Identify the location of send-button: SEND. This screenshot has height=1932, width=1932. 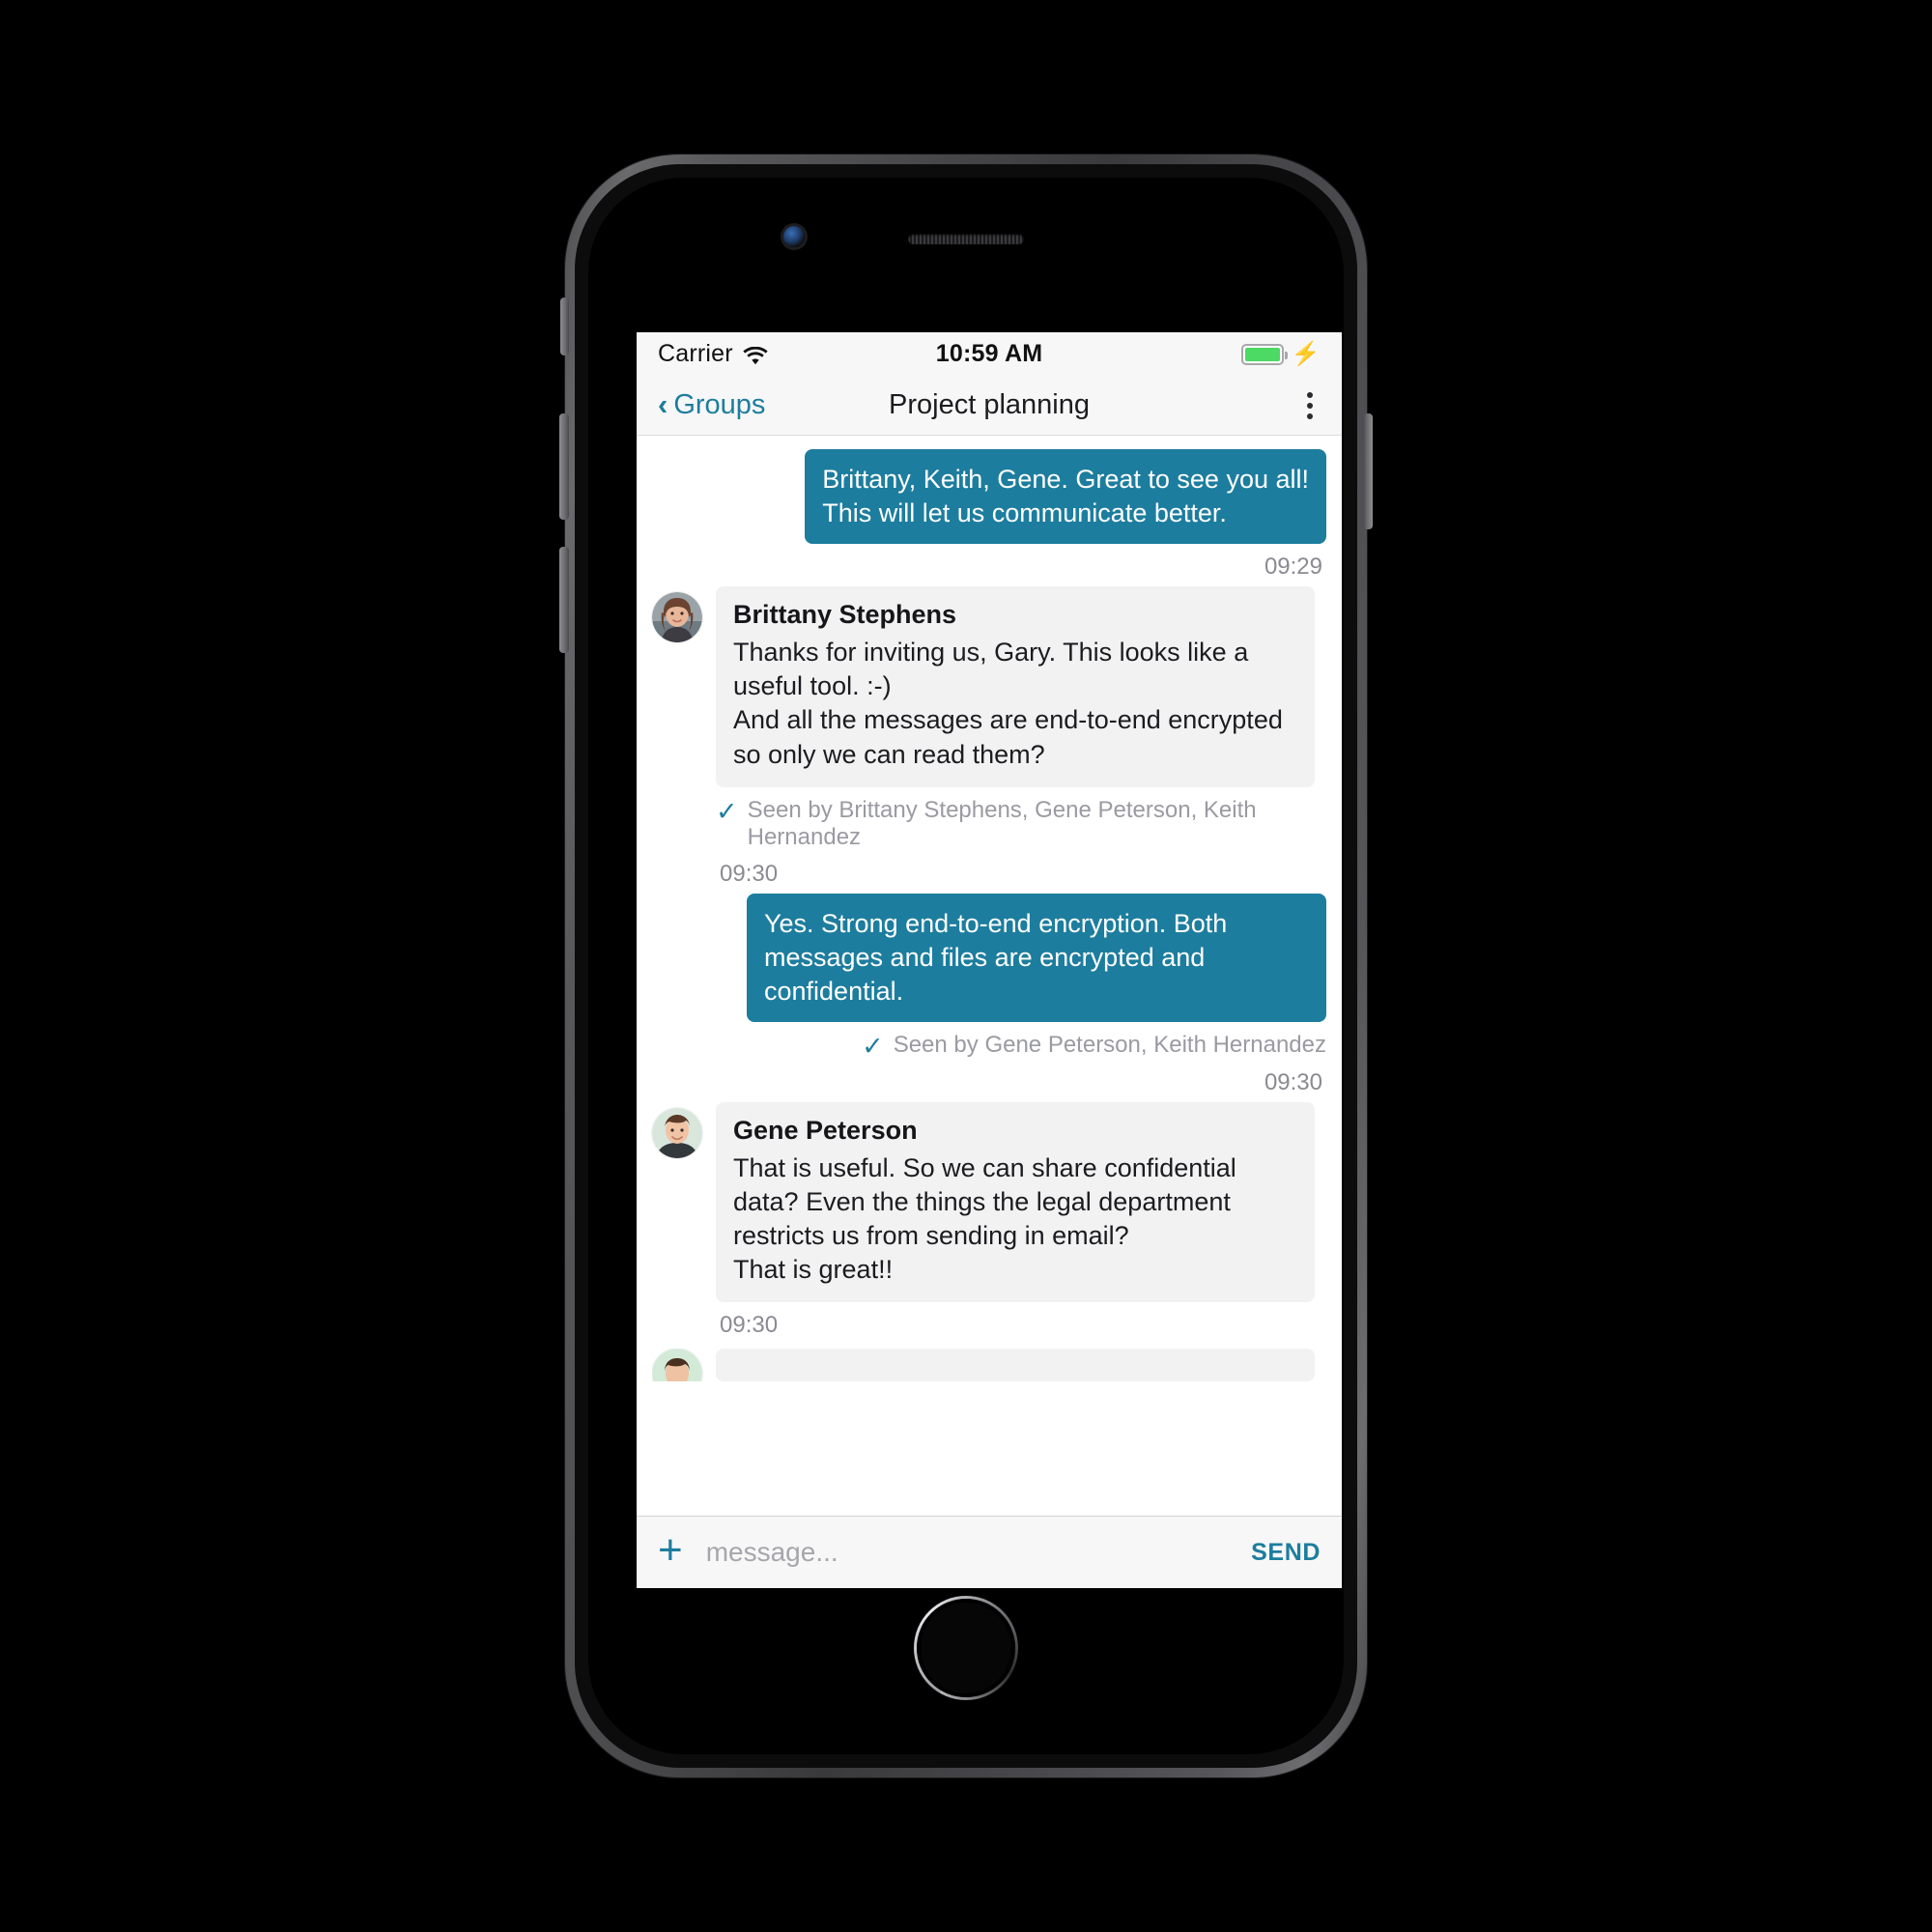
(1286, 1553).